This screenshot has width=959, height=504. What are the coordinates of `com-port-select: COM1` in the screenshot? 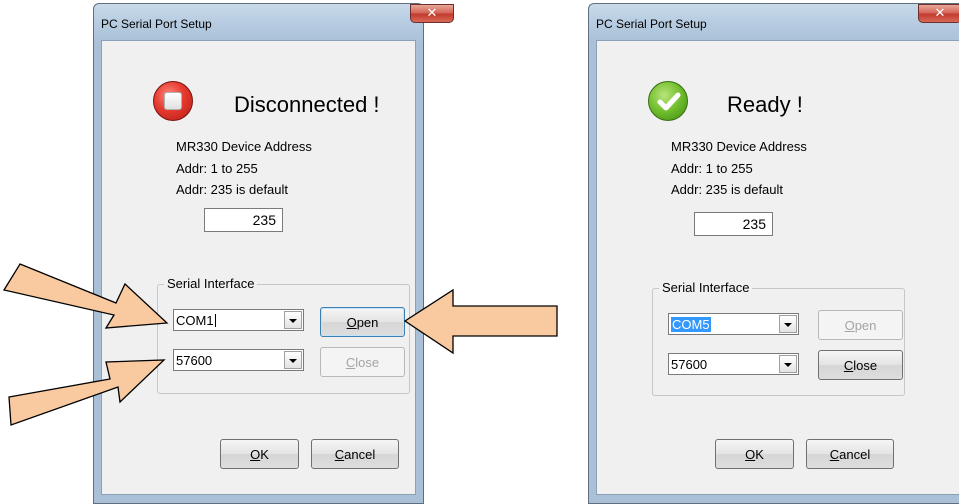 It's located at (238, 320).